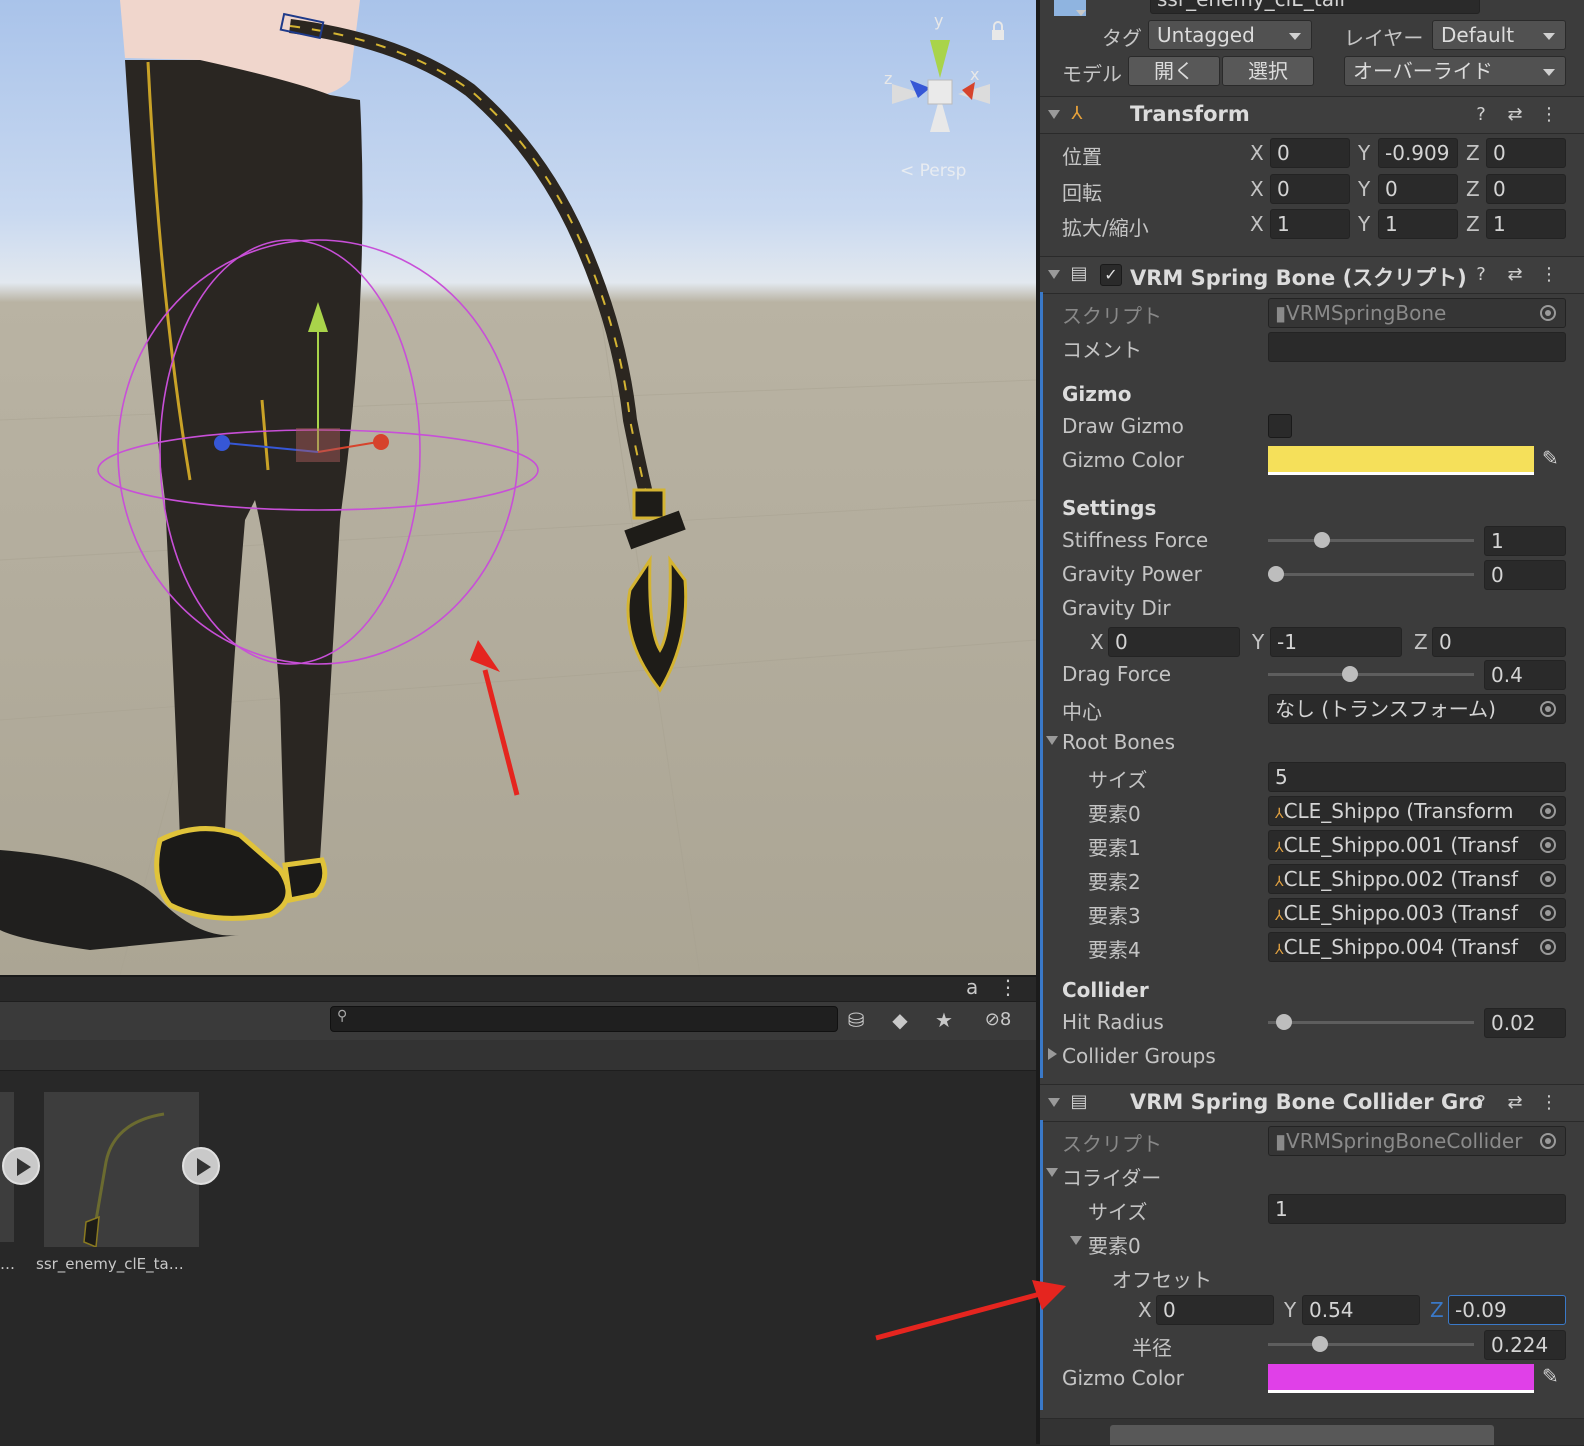 The image size is (1584, 1446). What do you see at coordinates (1473, 189) in the screenshot?
I see `rotation-z-axis: Z` at bounding box center [1473, 189].